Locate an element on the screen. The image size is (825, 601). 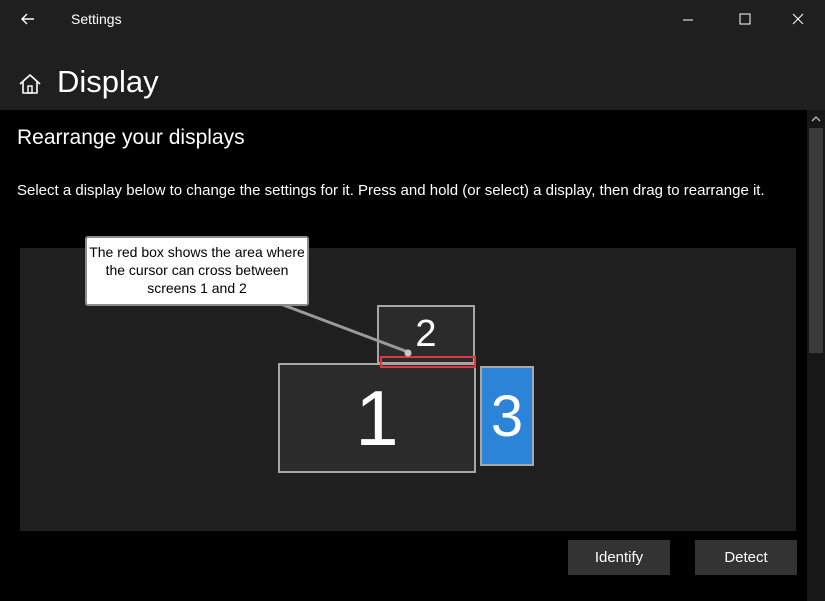
maximize-icon is located at coordinates (745, 19).